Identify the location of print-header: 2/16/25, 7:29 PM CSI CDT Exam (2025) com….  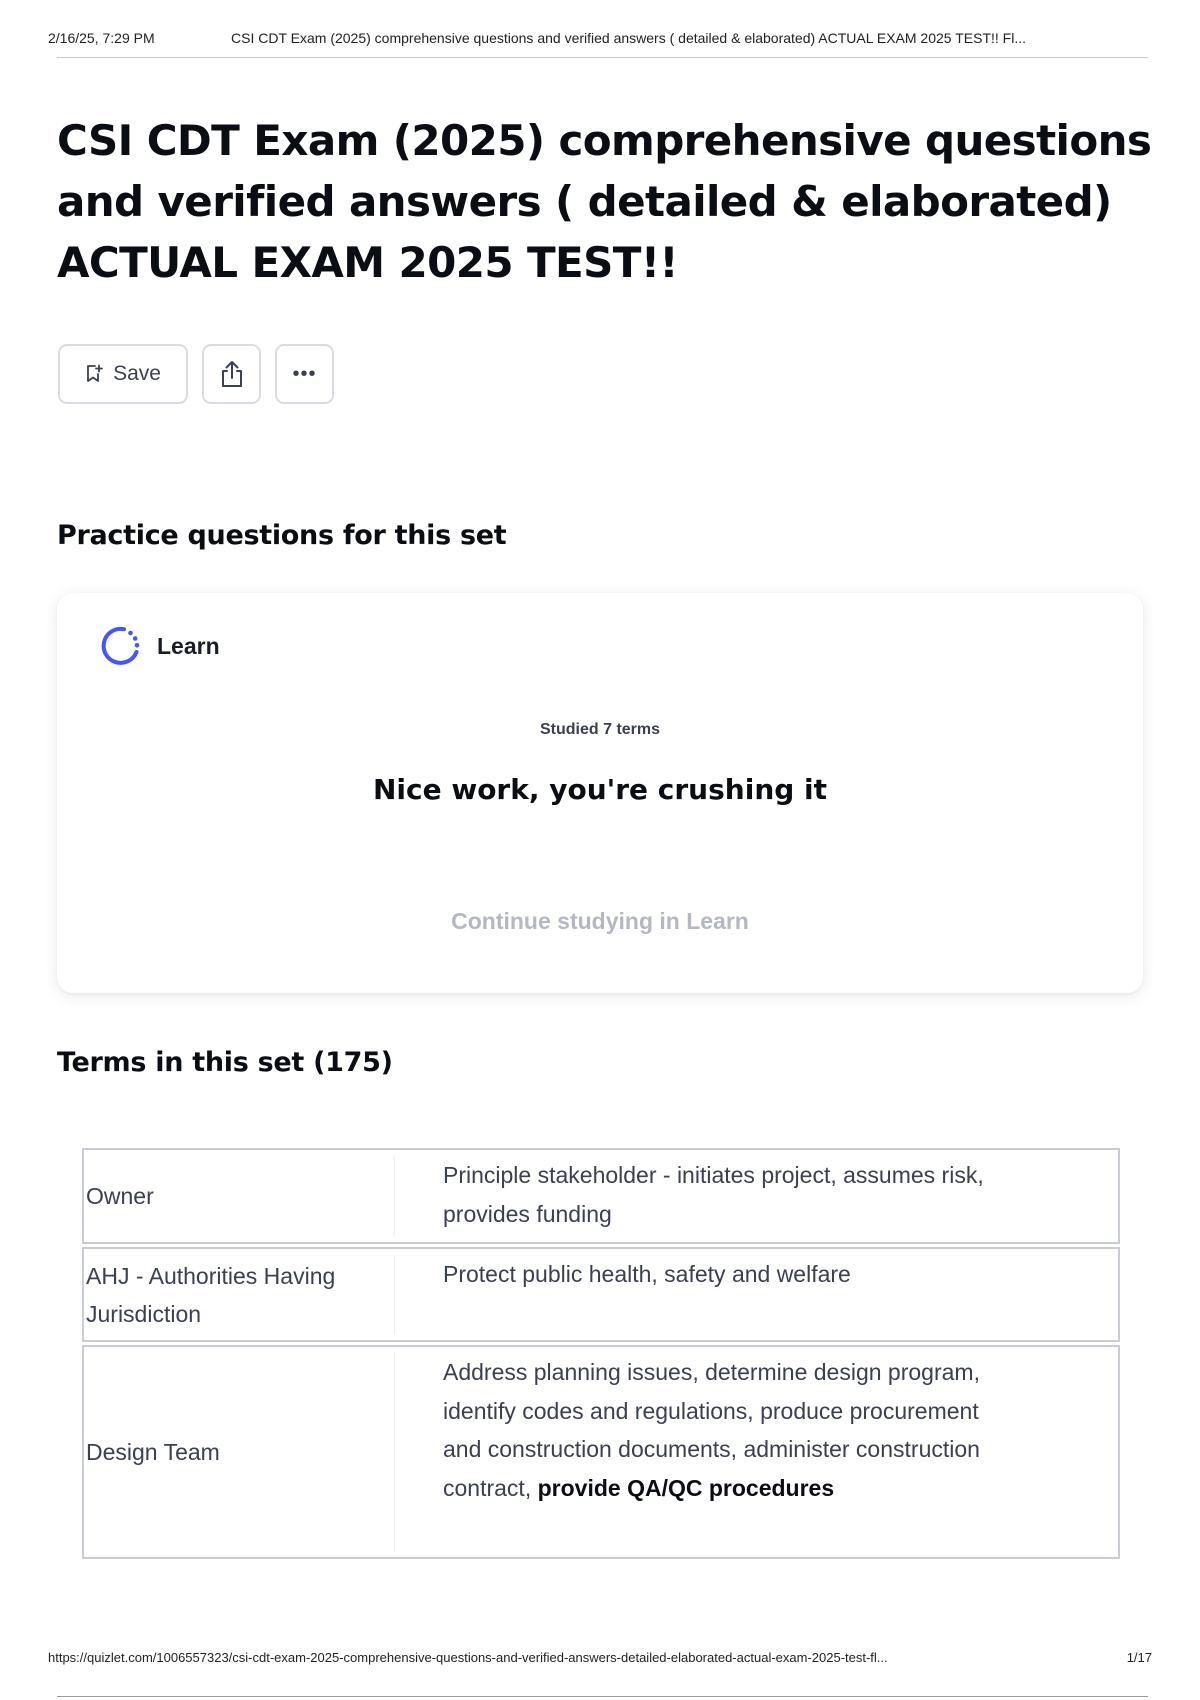
(600, 45).